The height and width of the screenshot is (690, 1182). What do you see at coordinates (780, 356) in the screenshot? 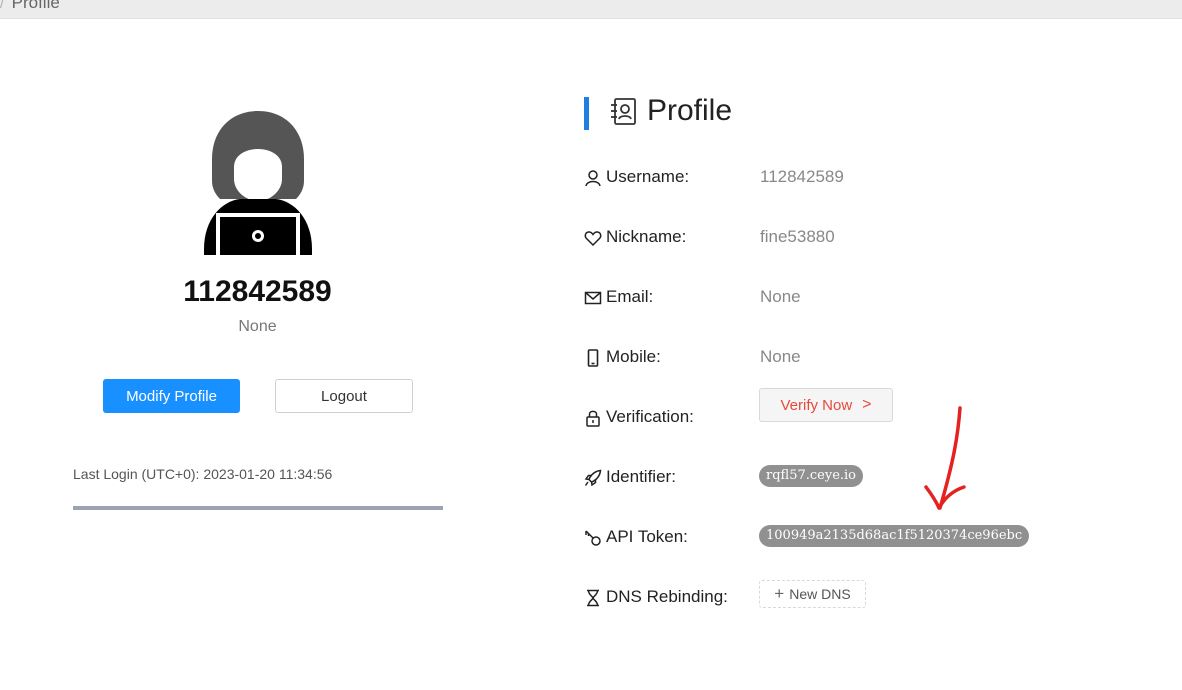
I see `mobile-value: None` at bounding box center [780, 356].